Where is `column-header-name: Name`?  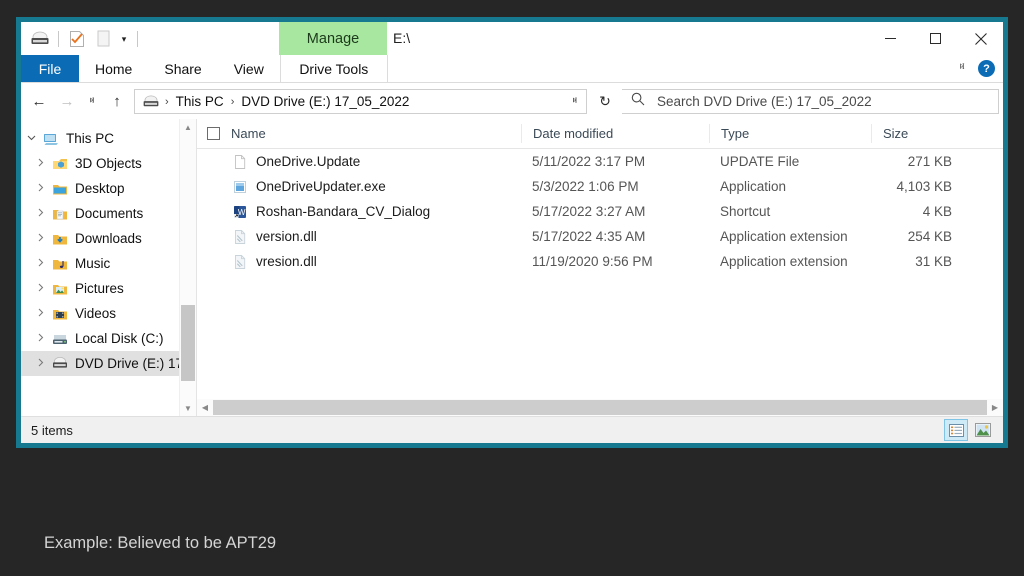 column-header-name: Name is located at coordinates (359, 133).